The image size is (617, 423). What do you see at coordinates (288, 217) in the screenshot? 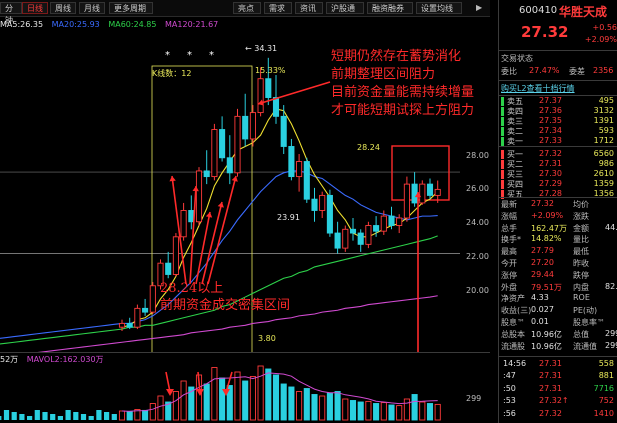
I see `support-level-label: 23.91` at bounding box center [288, 217].